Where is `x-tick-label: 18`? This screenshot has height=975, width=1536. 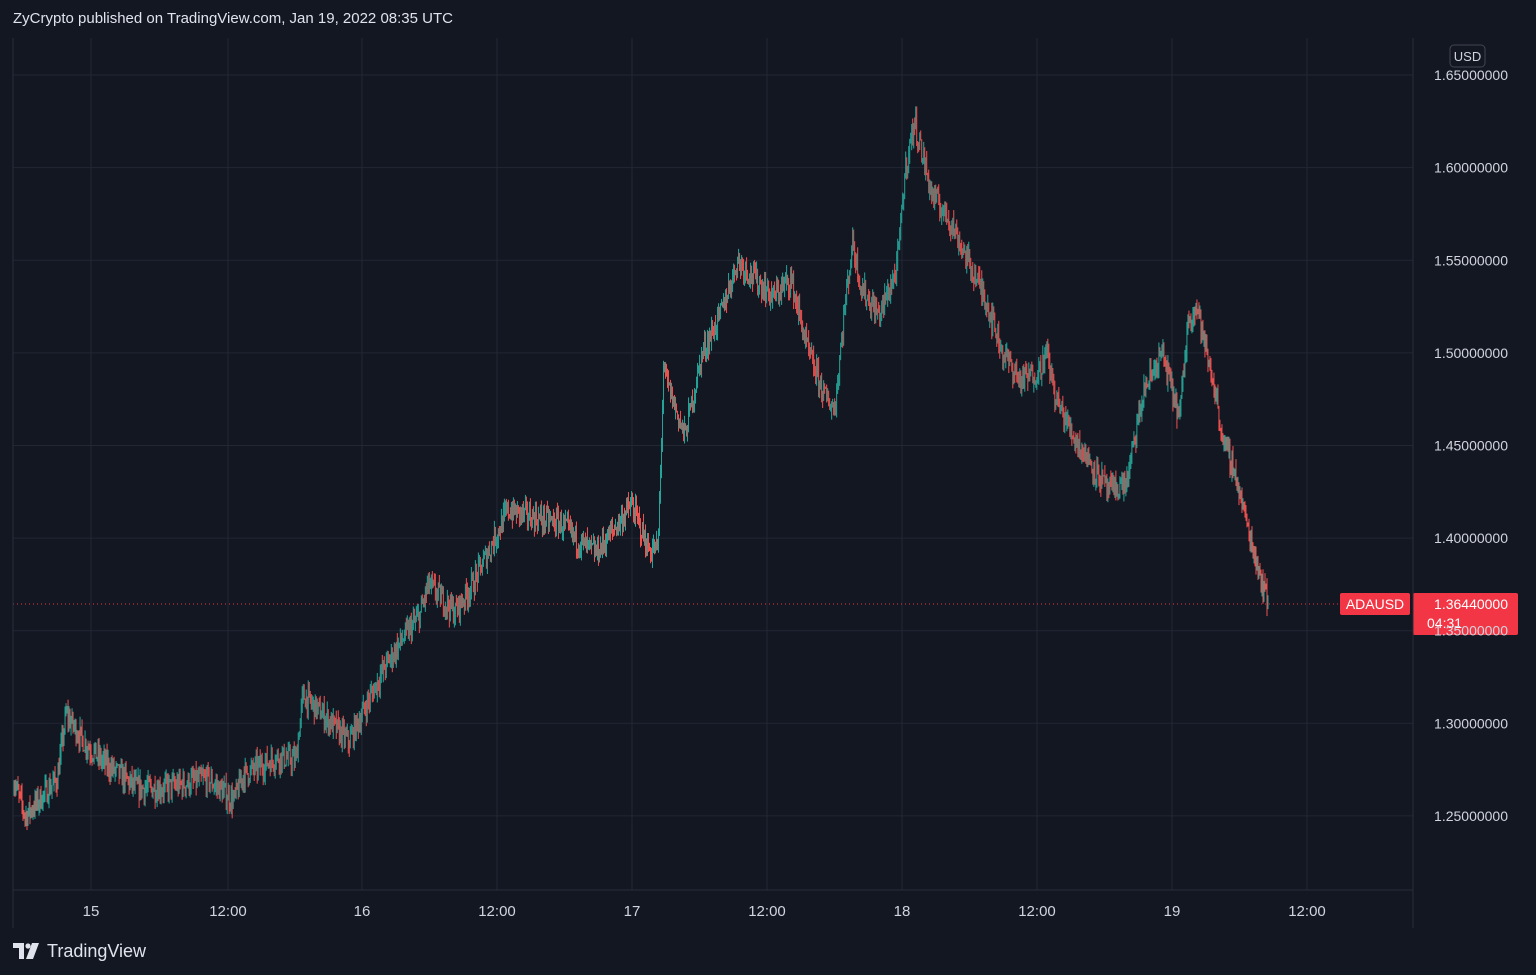
x-tick-label: 18 is located at coordinates (902, 911).